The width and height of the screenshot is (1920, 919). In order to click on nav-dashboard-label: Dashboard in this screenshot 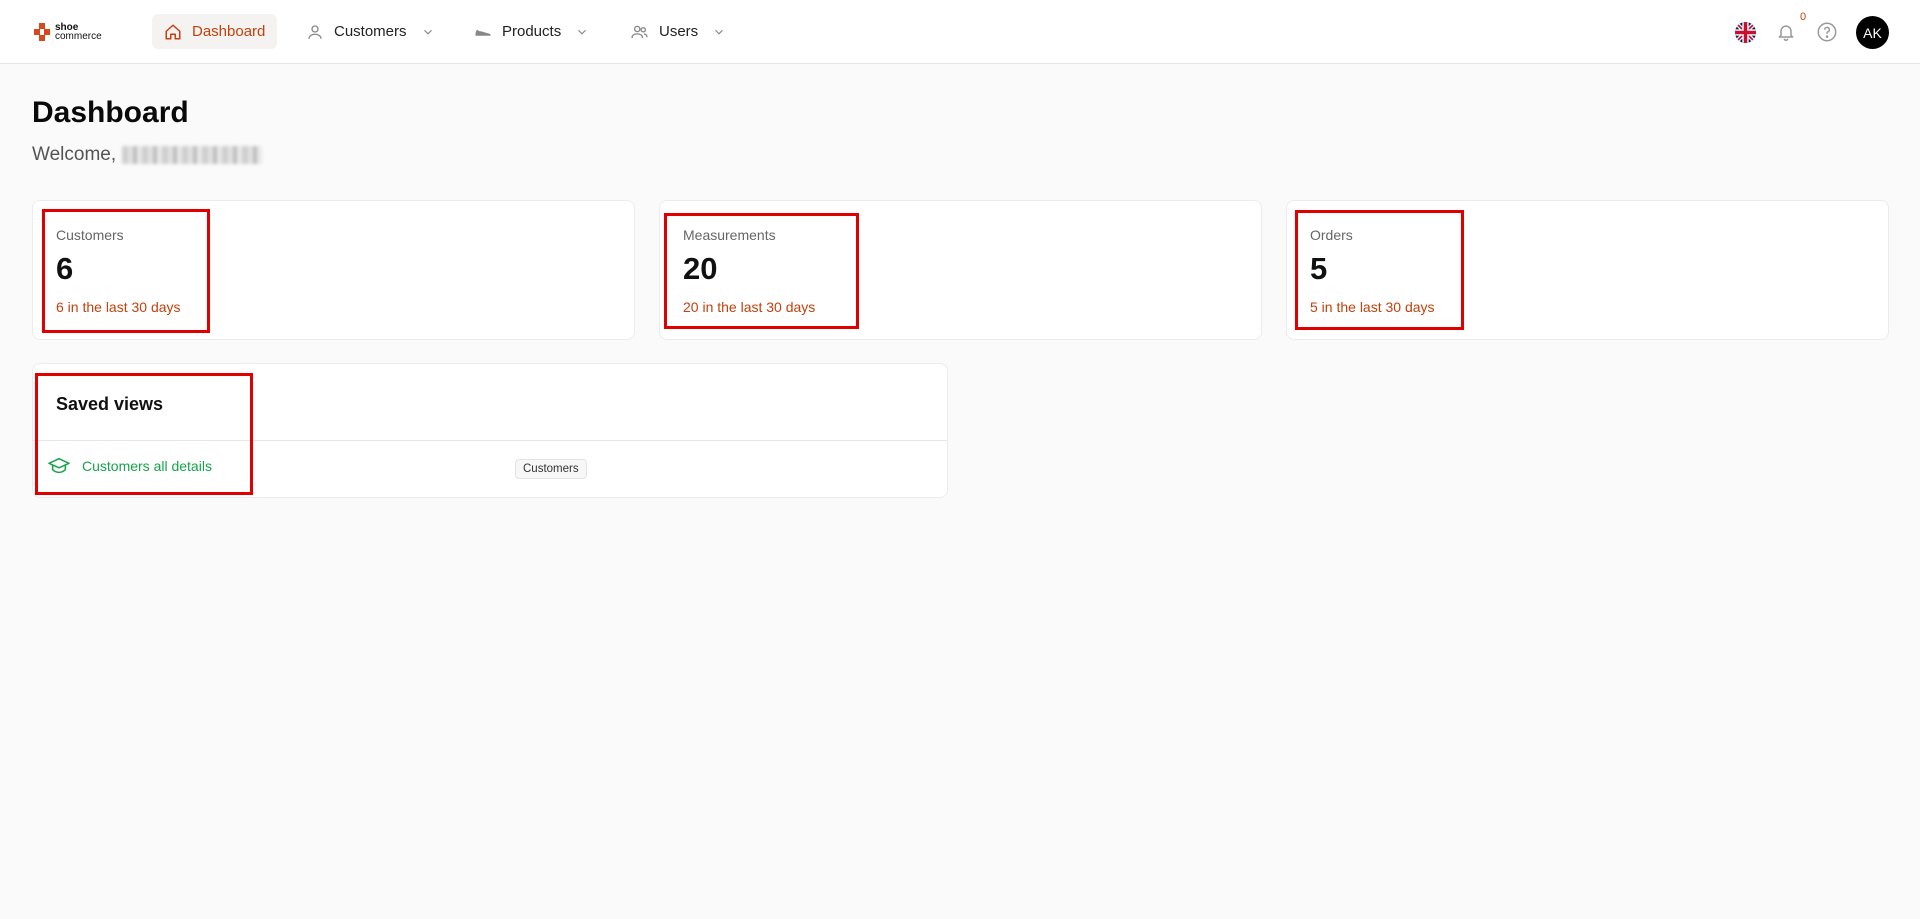, I will do `click(229, 31)`.